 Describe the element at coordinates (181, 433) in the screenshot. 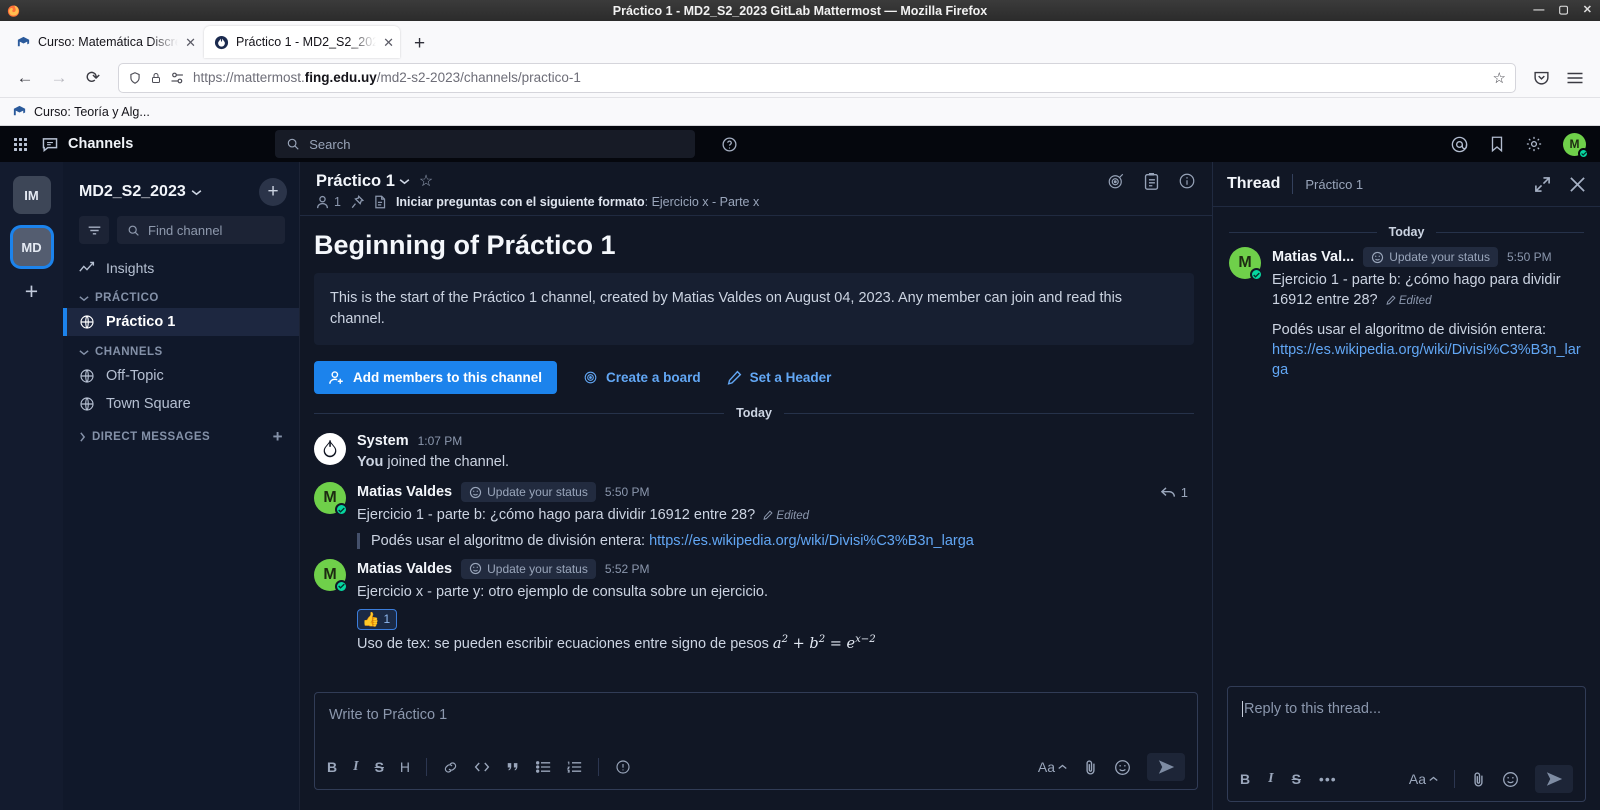

I see `category-direct-messages: DIRECT MESSAGES +` at that location.